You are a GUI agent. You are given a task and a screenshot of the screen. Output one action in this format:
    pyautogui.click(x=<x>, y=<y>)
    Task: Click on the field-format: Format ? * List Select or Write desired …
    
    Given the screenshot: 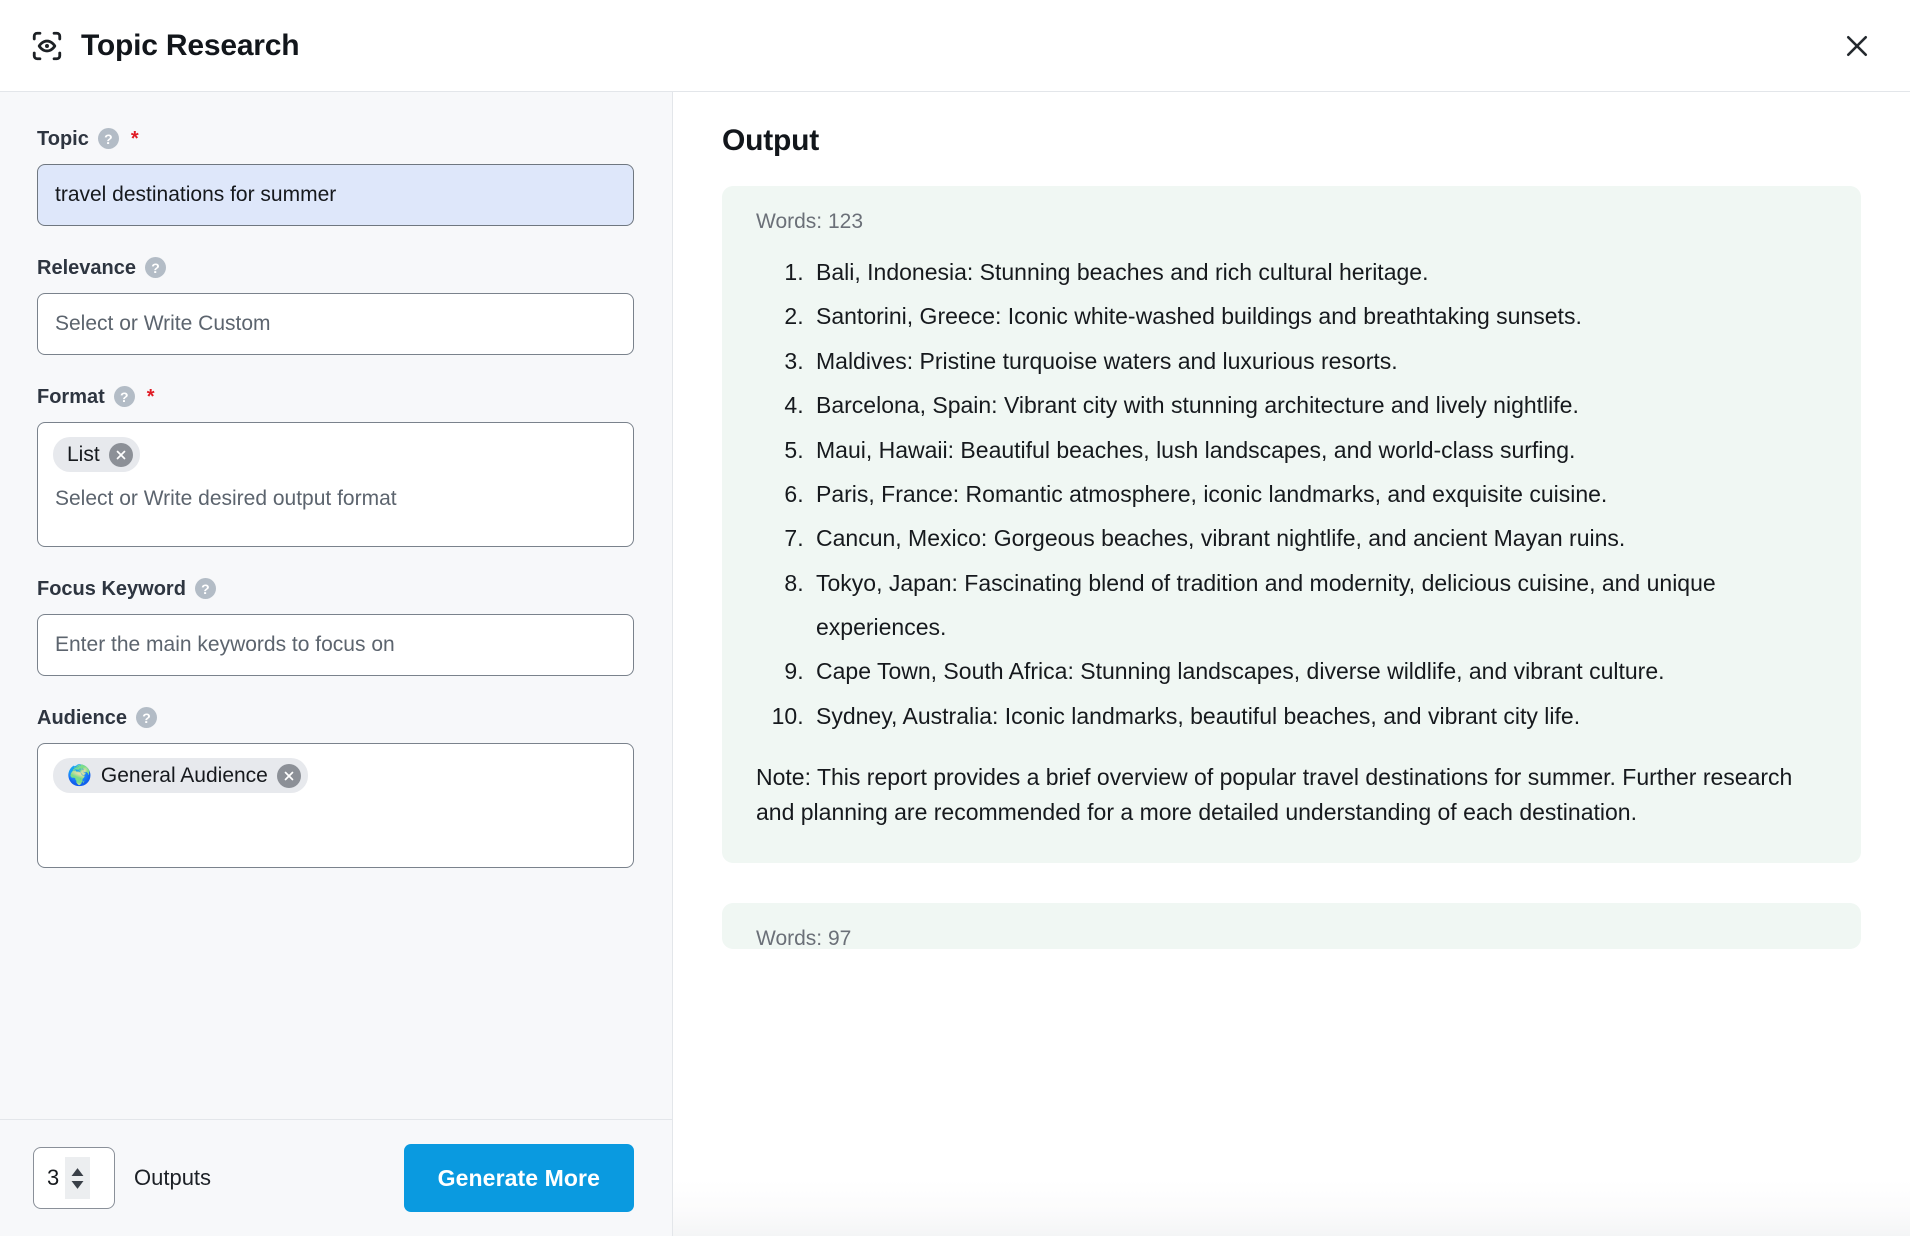 What is the action you would take?
    pyautogui.click(x=335, y=466)
    